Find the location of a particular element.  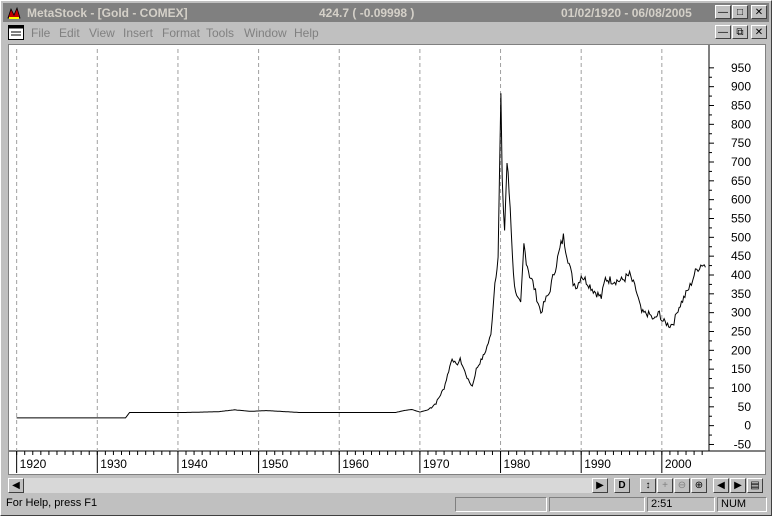

doc-minimize-button: — is located at coordinates (723, 32).